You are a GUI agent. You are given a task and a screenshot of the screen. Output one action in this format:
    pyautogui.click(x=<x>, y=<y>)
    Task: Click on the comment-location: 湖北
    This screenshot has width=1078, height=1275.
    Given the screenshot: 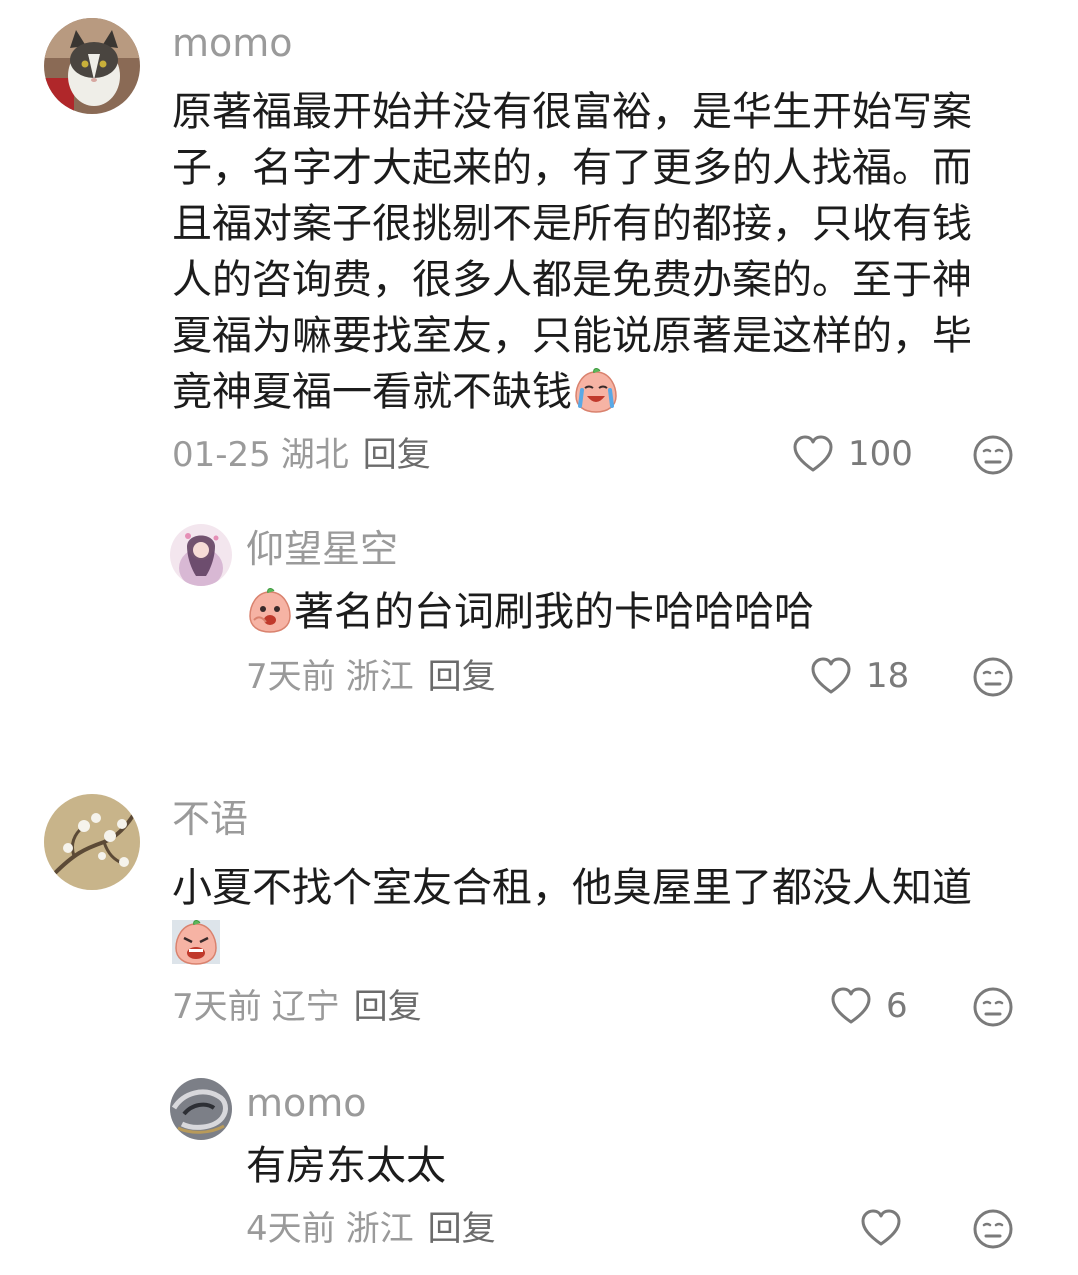 What is the action you would take?
    pyautogui.click(x=314, y=455)
    